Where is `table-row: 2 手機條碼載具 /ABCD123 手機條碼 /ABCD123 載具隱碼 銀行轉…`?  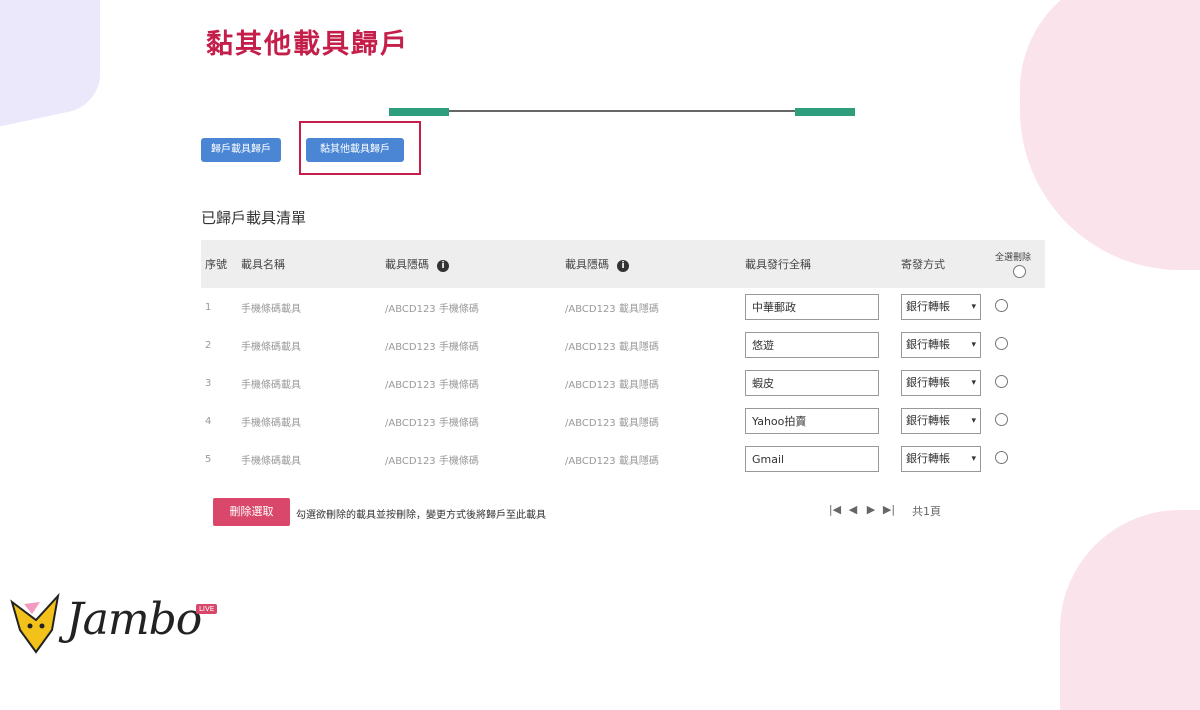 table-row: 2 手機條碼載具 /ABCD123 手機條碼 /ABCD123 載具隱碼 銀行轉… is located at coordinates (623, 345).